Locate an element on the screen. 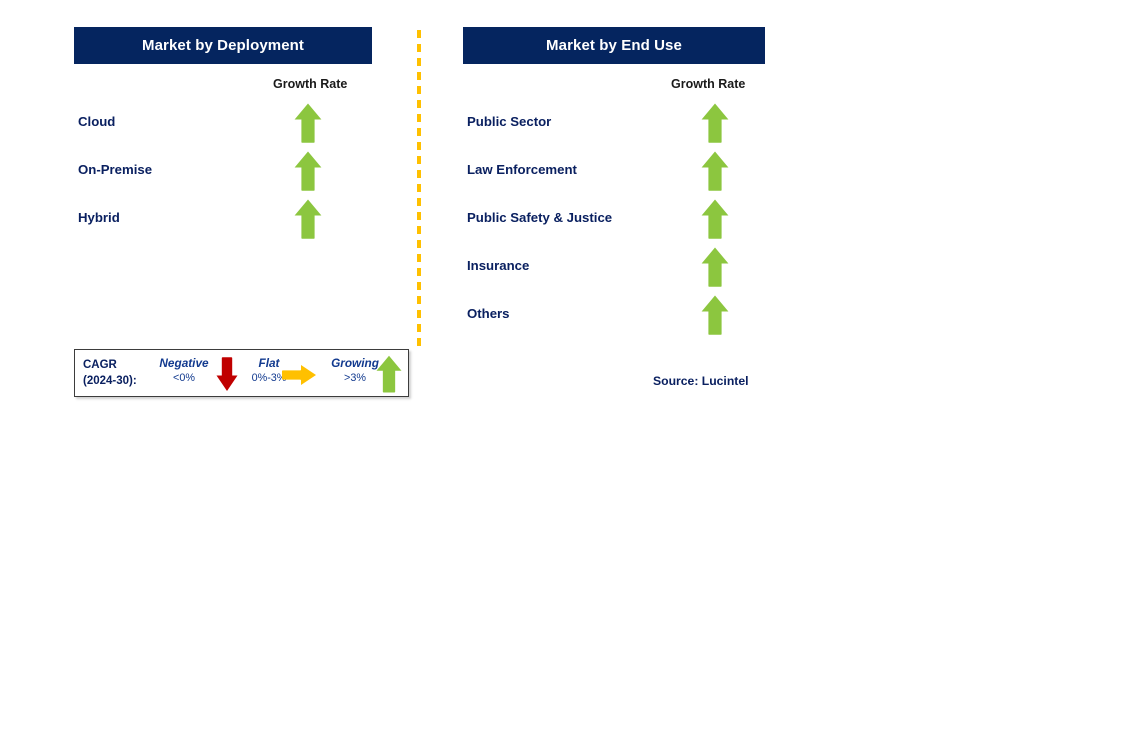 The height and width of the screenshot is (743, 1127). segment-label: Insurance is located at coordinates (498, 265).